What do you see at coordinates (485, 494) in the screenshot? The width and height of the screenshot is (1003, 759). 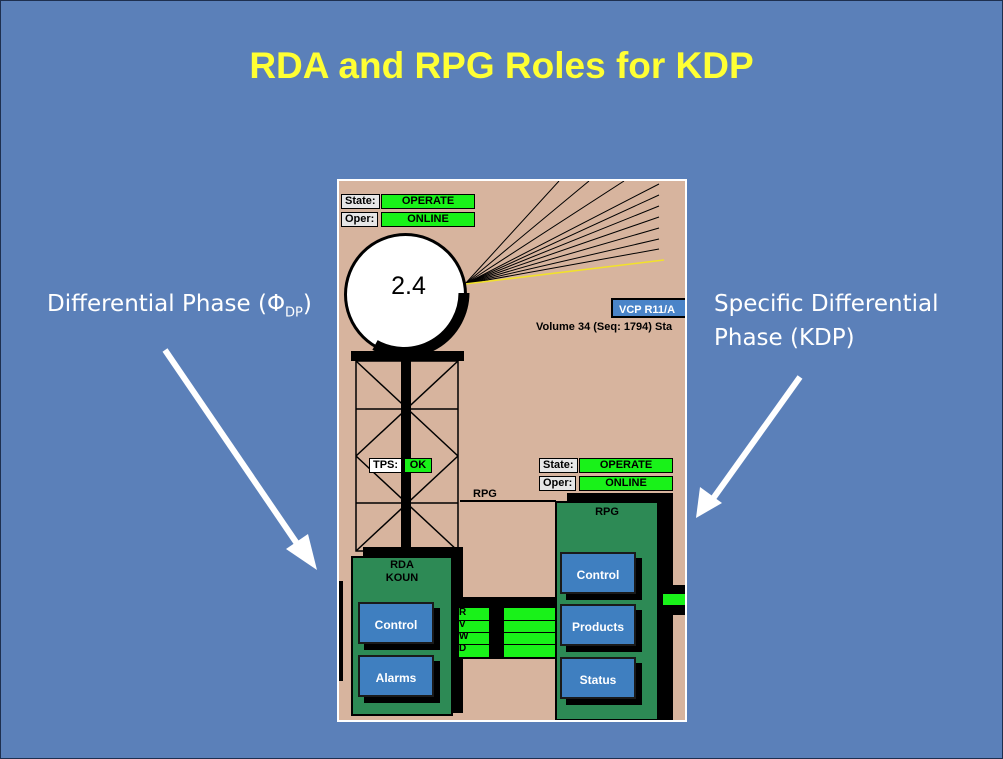 I see `rpg-line-label: RPG` at bounding box center [485, 494].